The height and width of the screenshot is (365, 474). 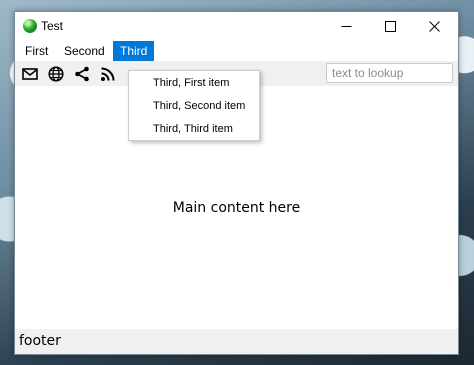 I want to click on menu-item-third-first: Third, First item, so click(x=194, y=83).